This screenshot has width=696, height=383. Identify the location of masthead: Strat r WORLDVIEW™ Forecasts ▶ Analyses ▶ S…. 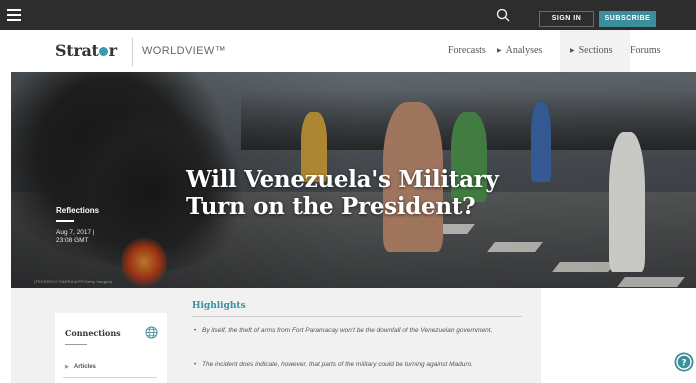
(348, 51).